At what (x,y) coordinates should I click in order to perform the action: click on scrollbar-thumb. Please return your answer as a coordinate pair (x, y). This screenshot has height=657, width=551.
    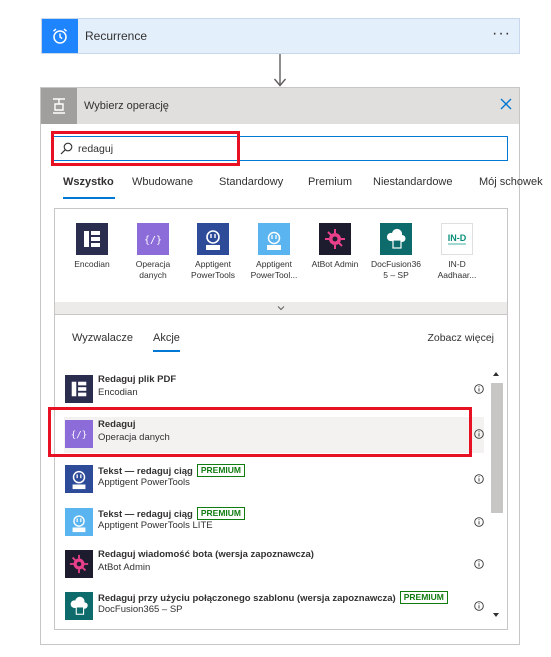
    Looking at the image, I should click on (497, 448).